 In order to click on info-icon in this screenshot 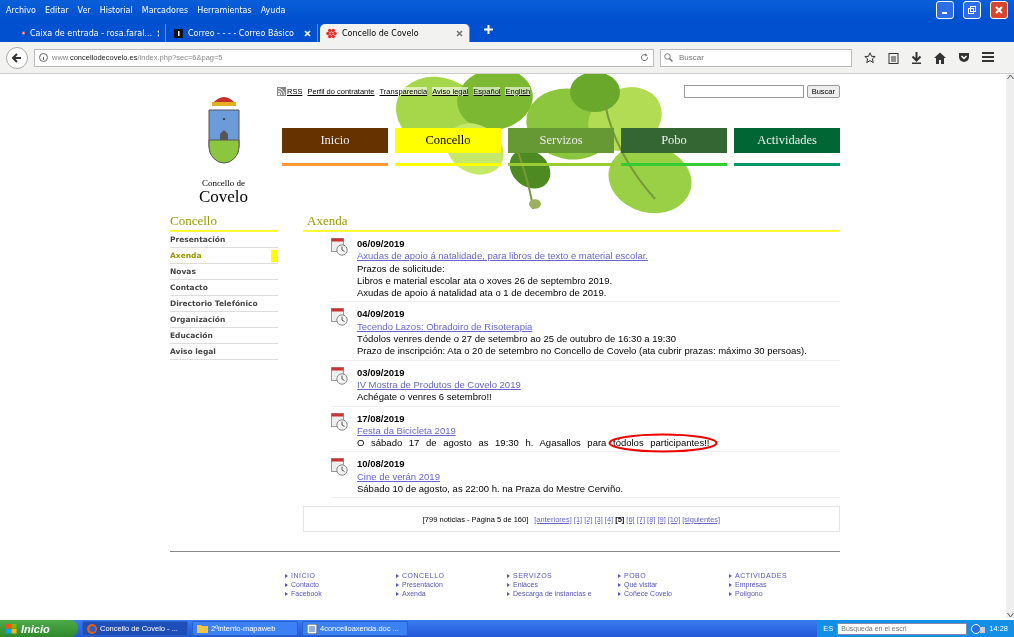, I will do `click(43, 57)`.